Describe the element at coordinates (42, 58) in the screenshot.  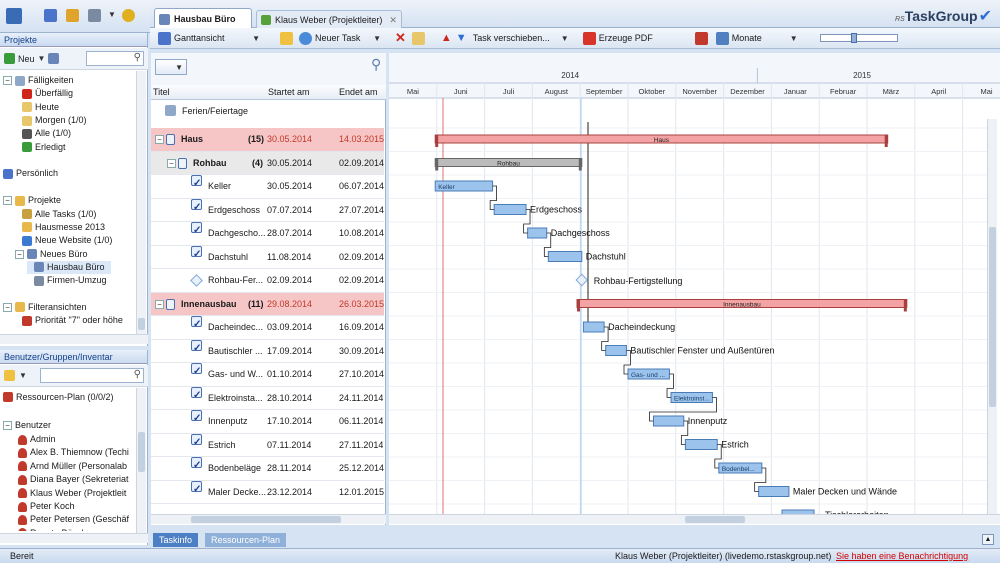
I see `chevron-down-icon: ▼` at that location.